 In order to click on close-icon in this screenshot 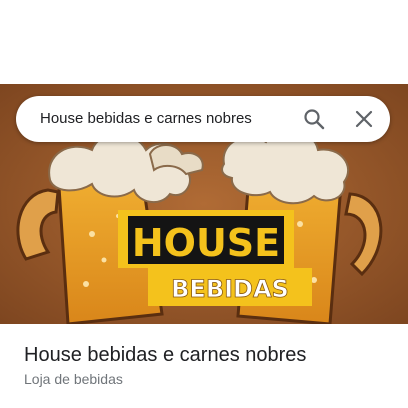, I will do `click(364, 119)`.